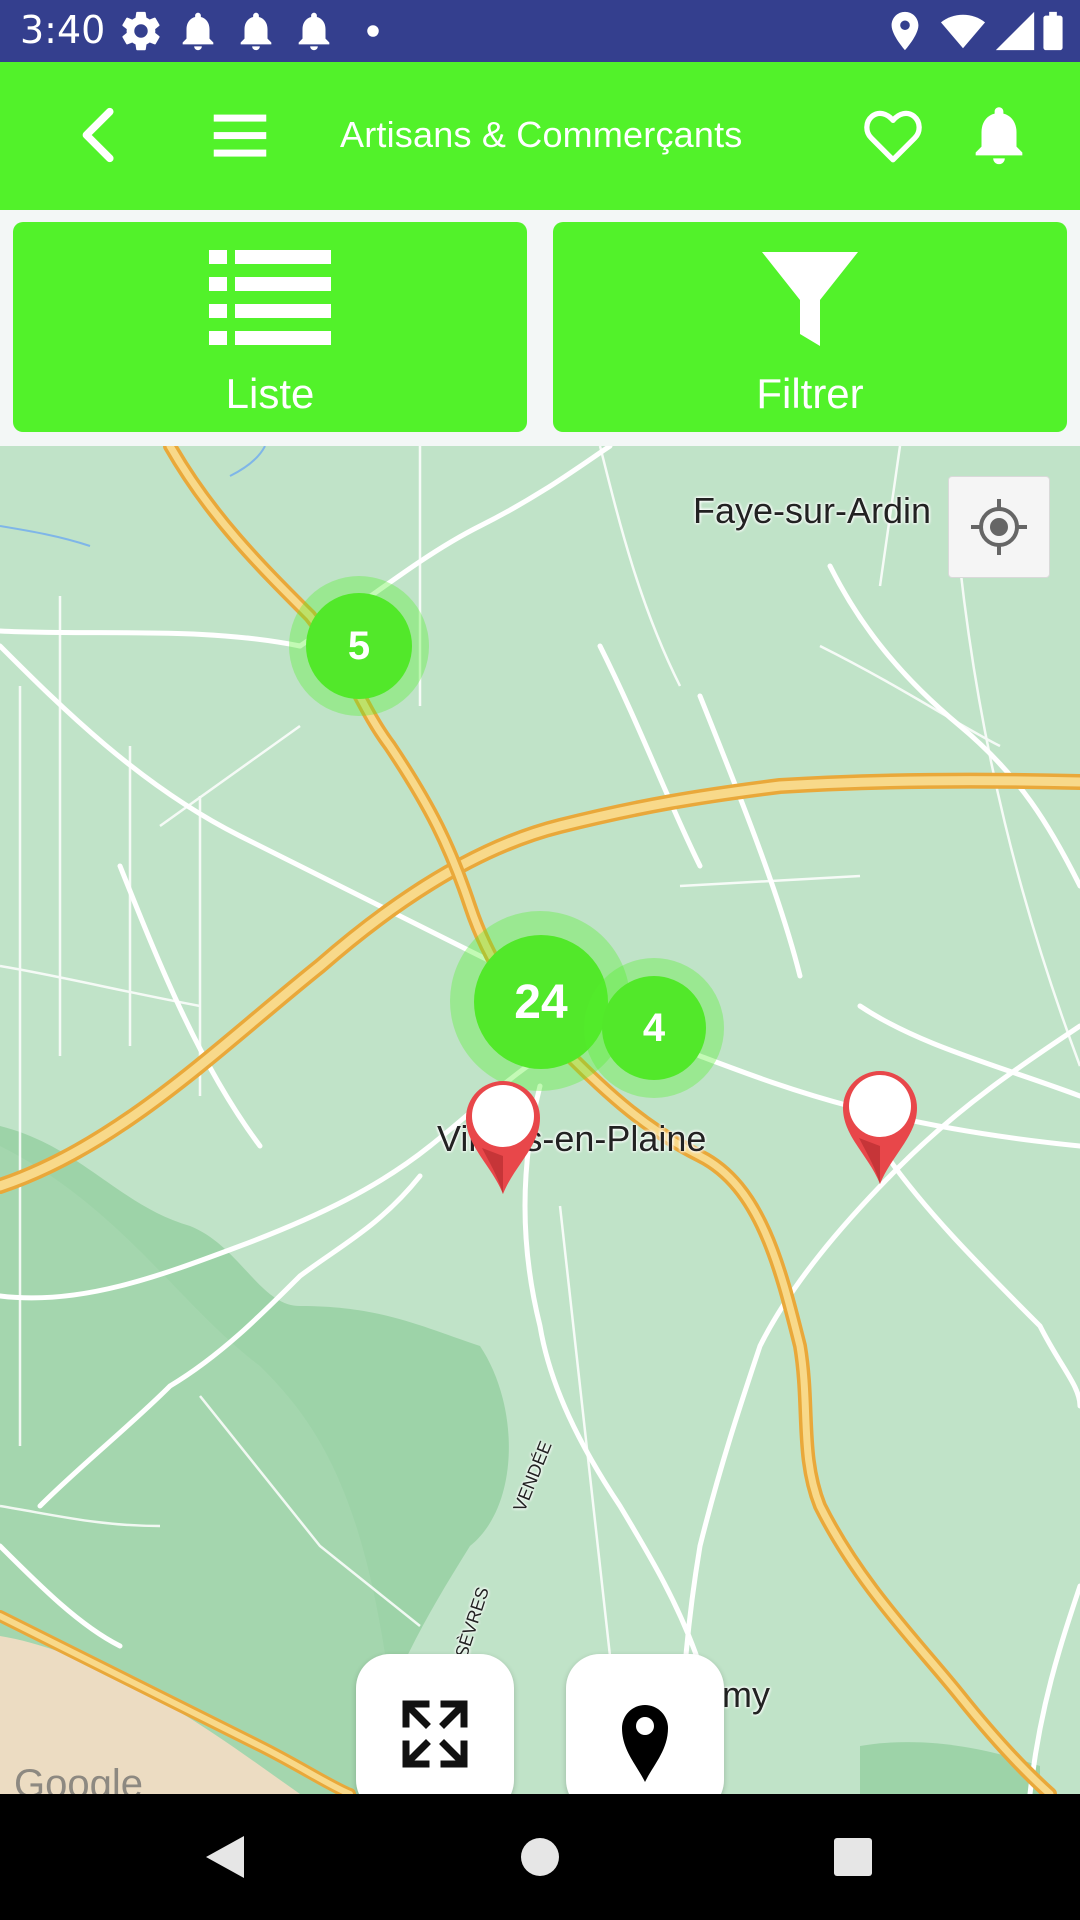  I want to click on battery-icon, so click(1053, 31).